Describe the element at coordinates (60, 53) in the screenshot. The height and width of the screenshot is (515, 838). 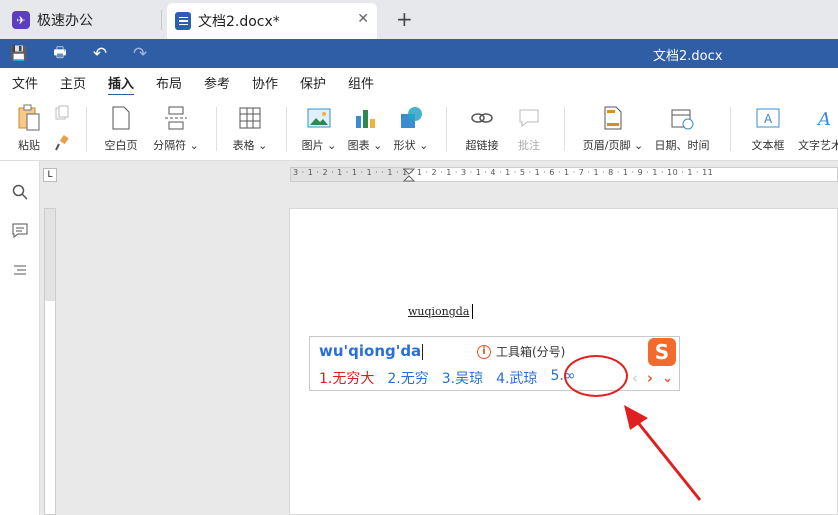
I see `print-icon: 🖶` at that location.